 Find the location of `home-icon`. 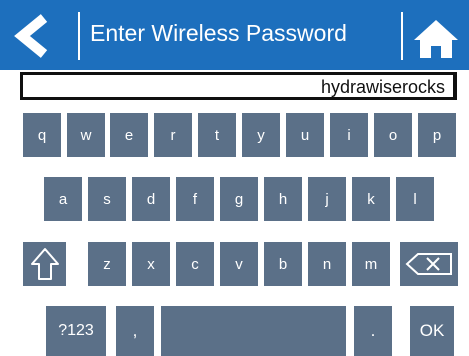

home-icon is located at coordinates (436, 39).